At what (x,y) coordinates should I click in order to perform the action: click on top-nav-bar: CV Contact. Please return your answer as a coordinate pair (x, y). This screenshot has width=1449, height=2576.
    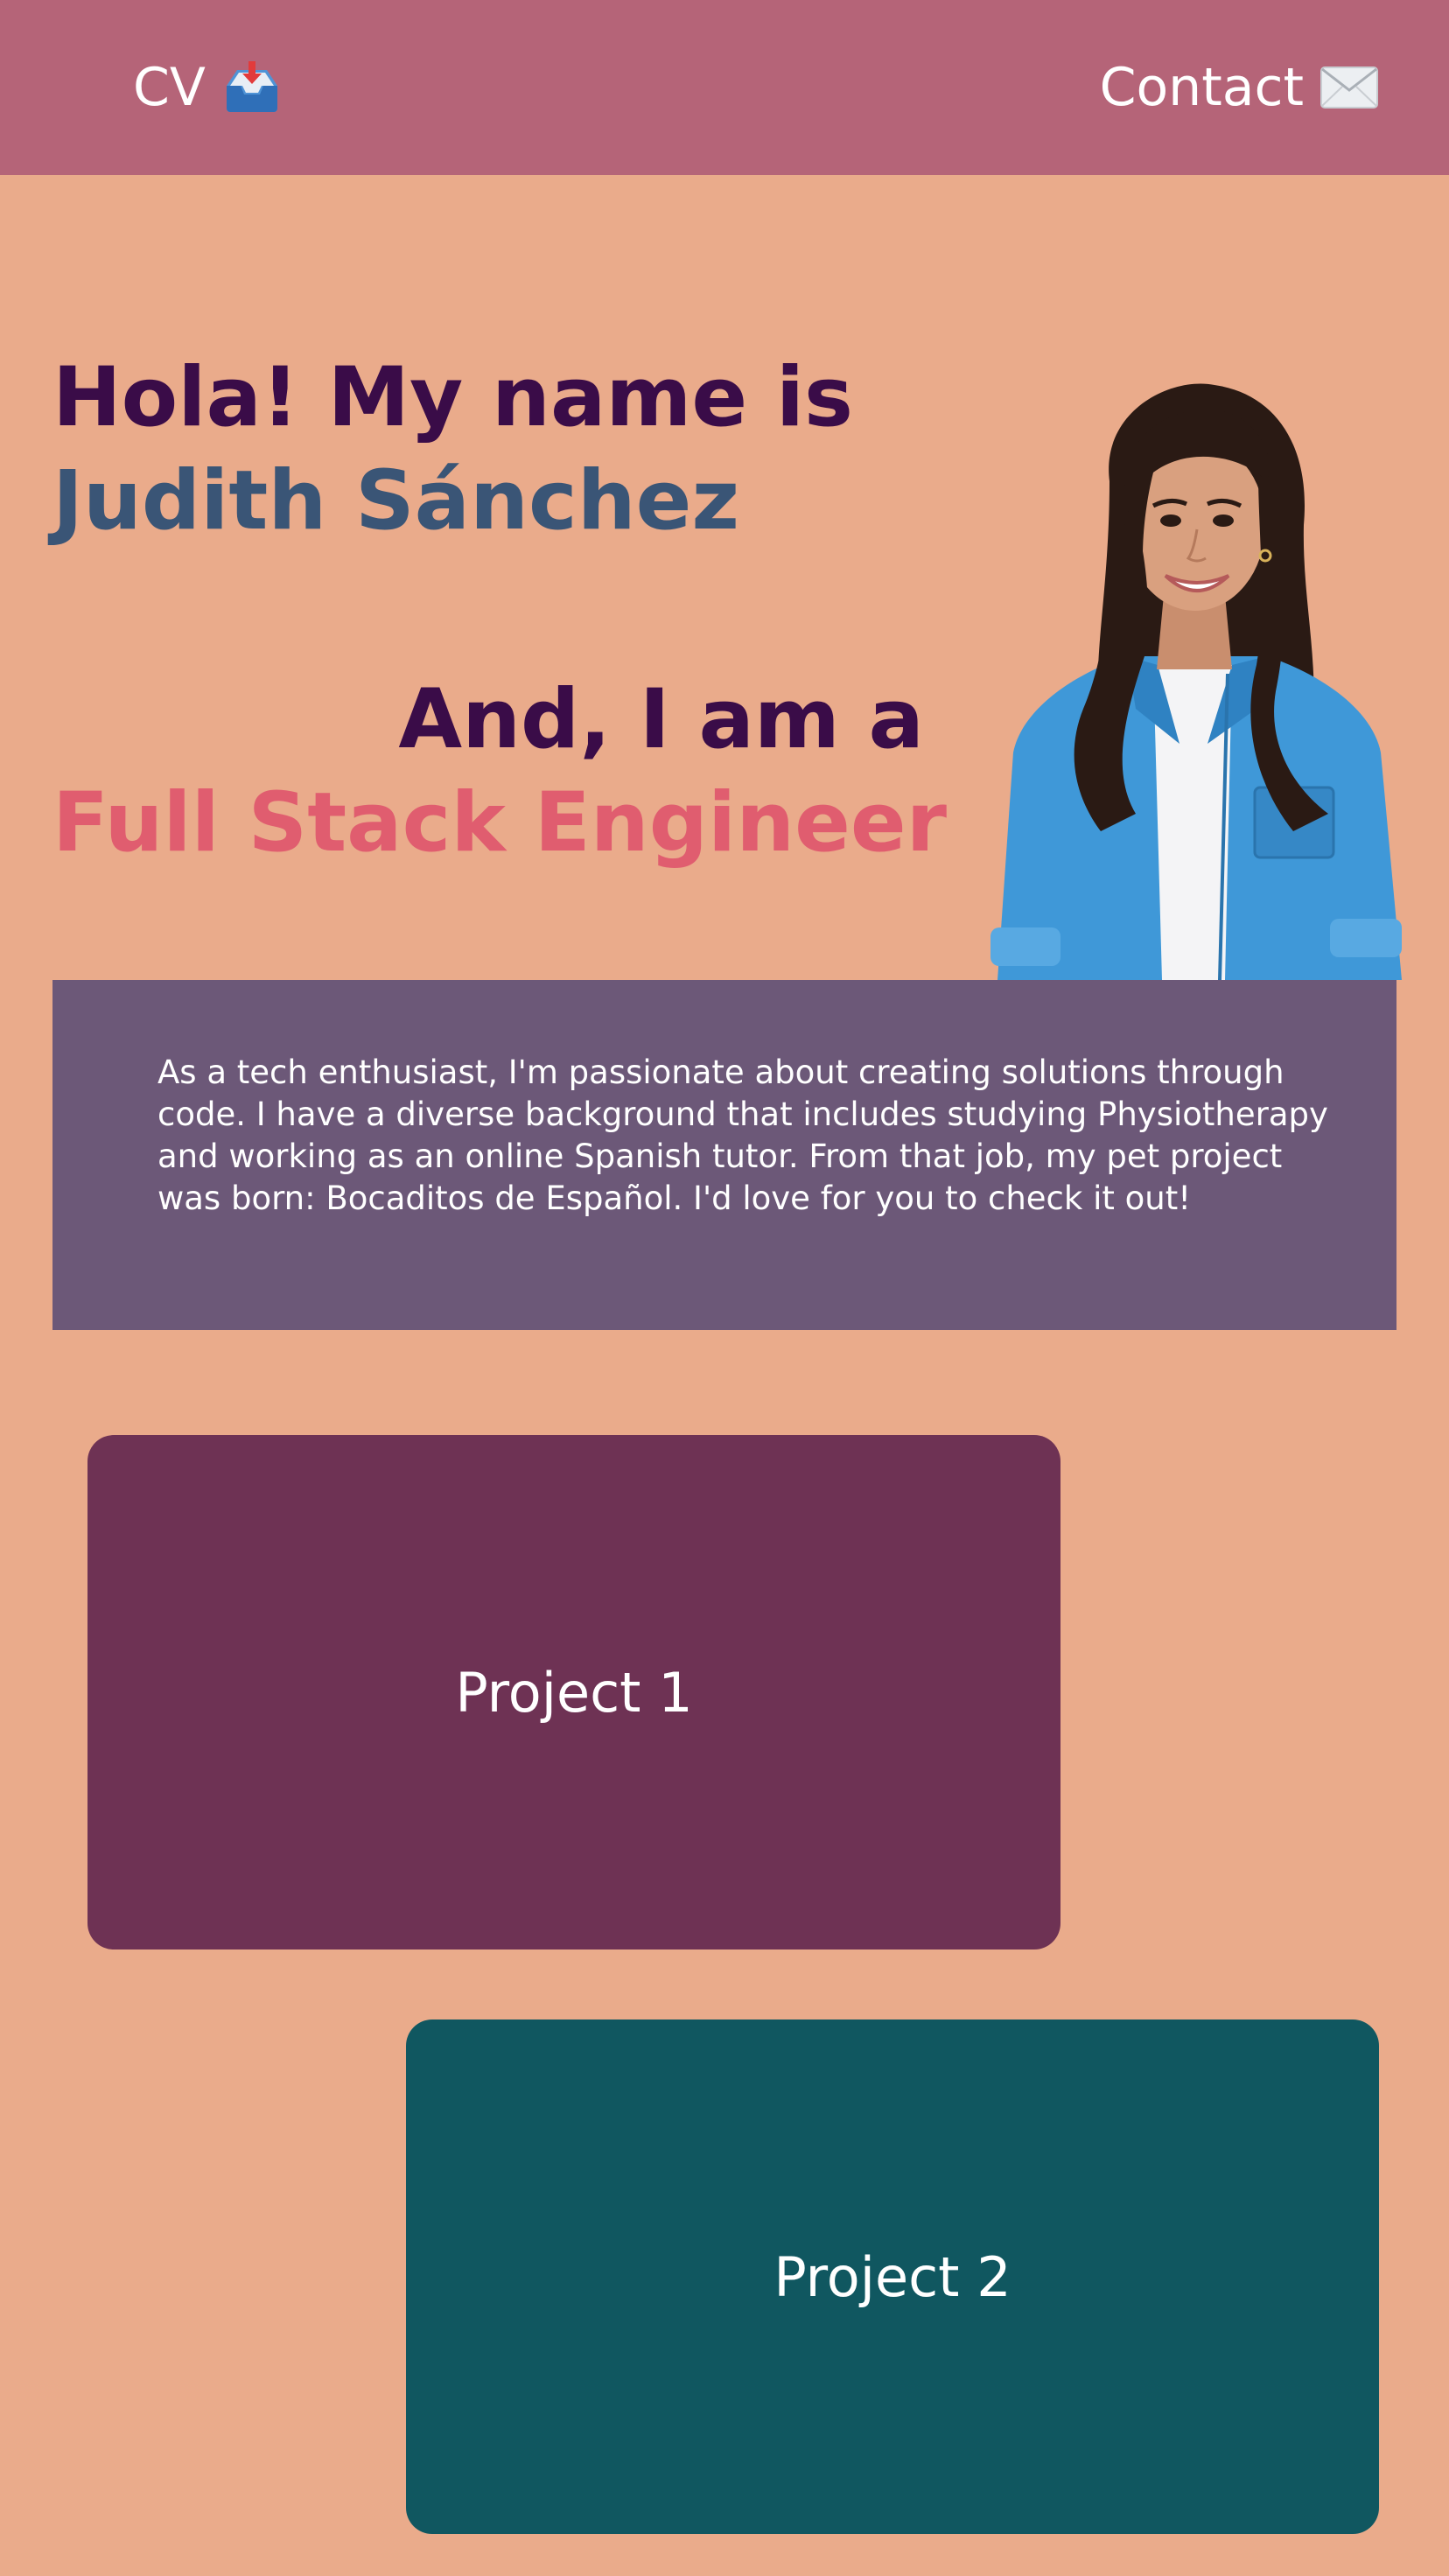
    Looking at the image, I should click on (724, 87).